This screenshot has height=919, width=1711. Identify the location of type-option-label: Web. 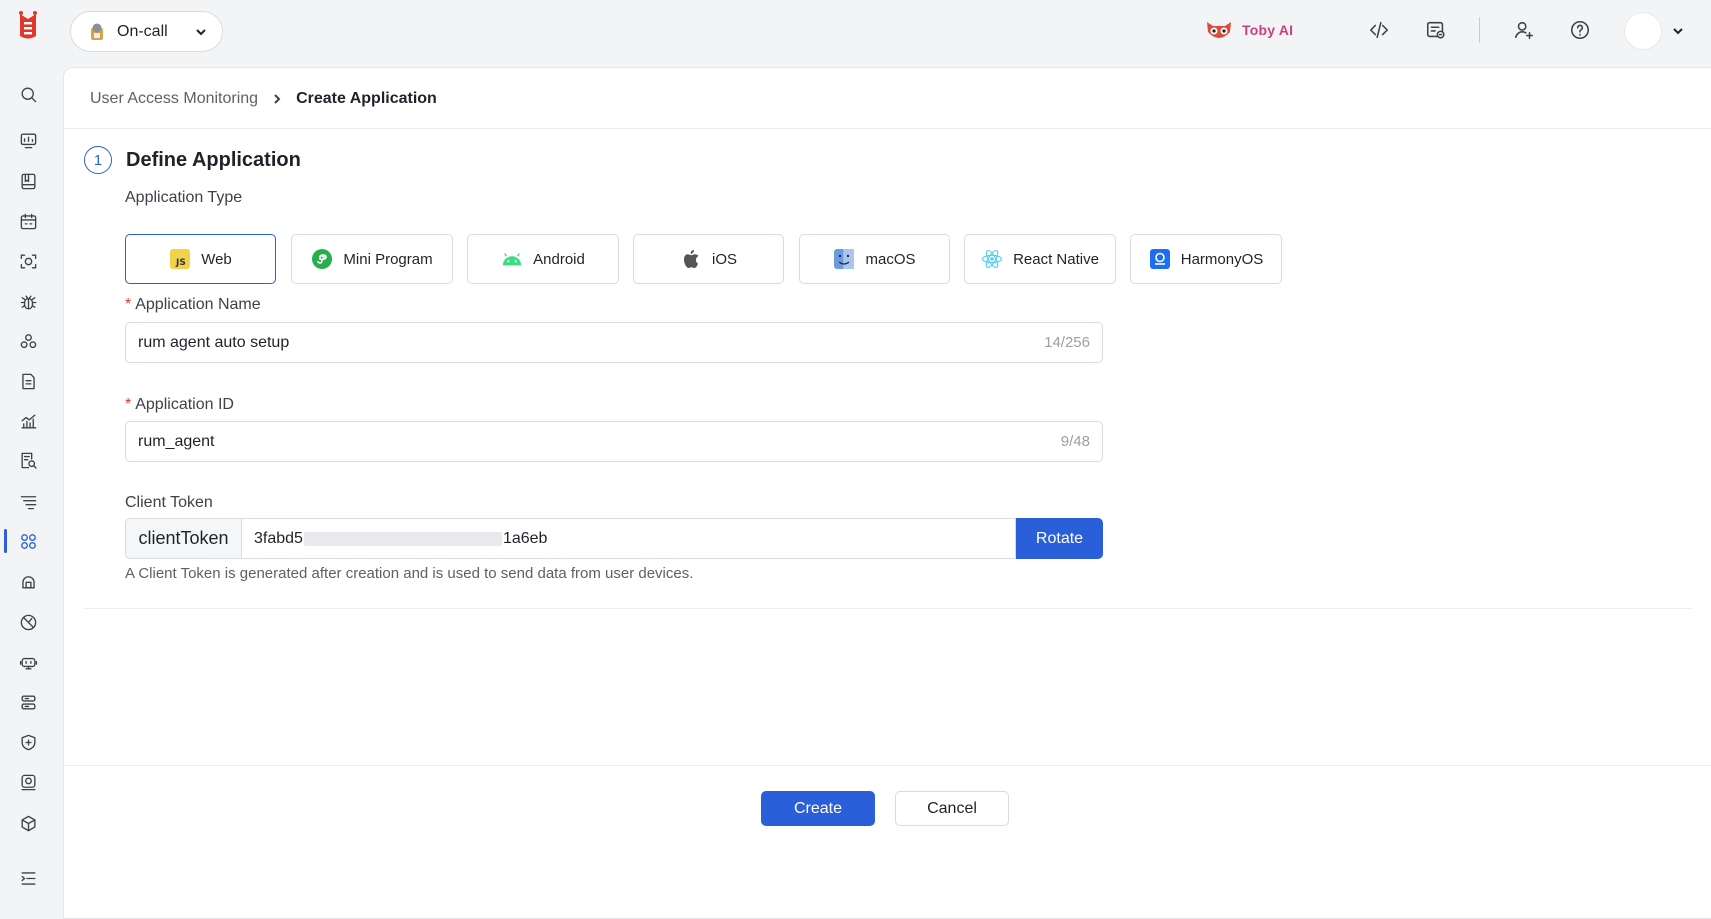
(216, 259).